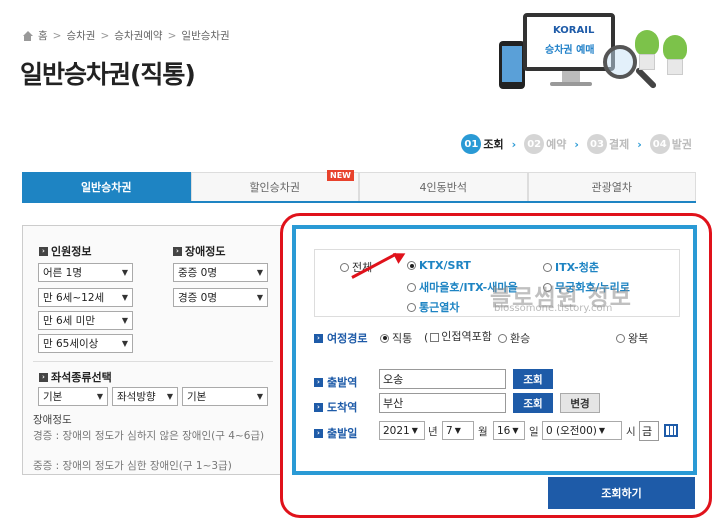 Image resolution: width=720 pixels, height=523 pixels. What do you see at coordinates (65, 251) in the screenshot?
I see `passenger-info-title: › 인원정보` at bounding box center [65, 251].